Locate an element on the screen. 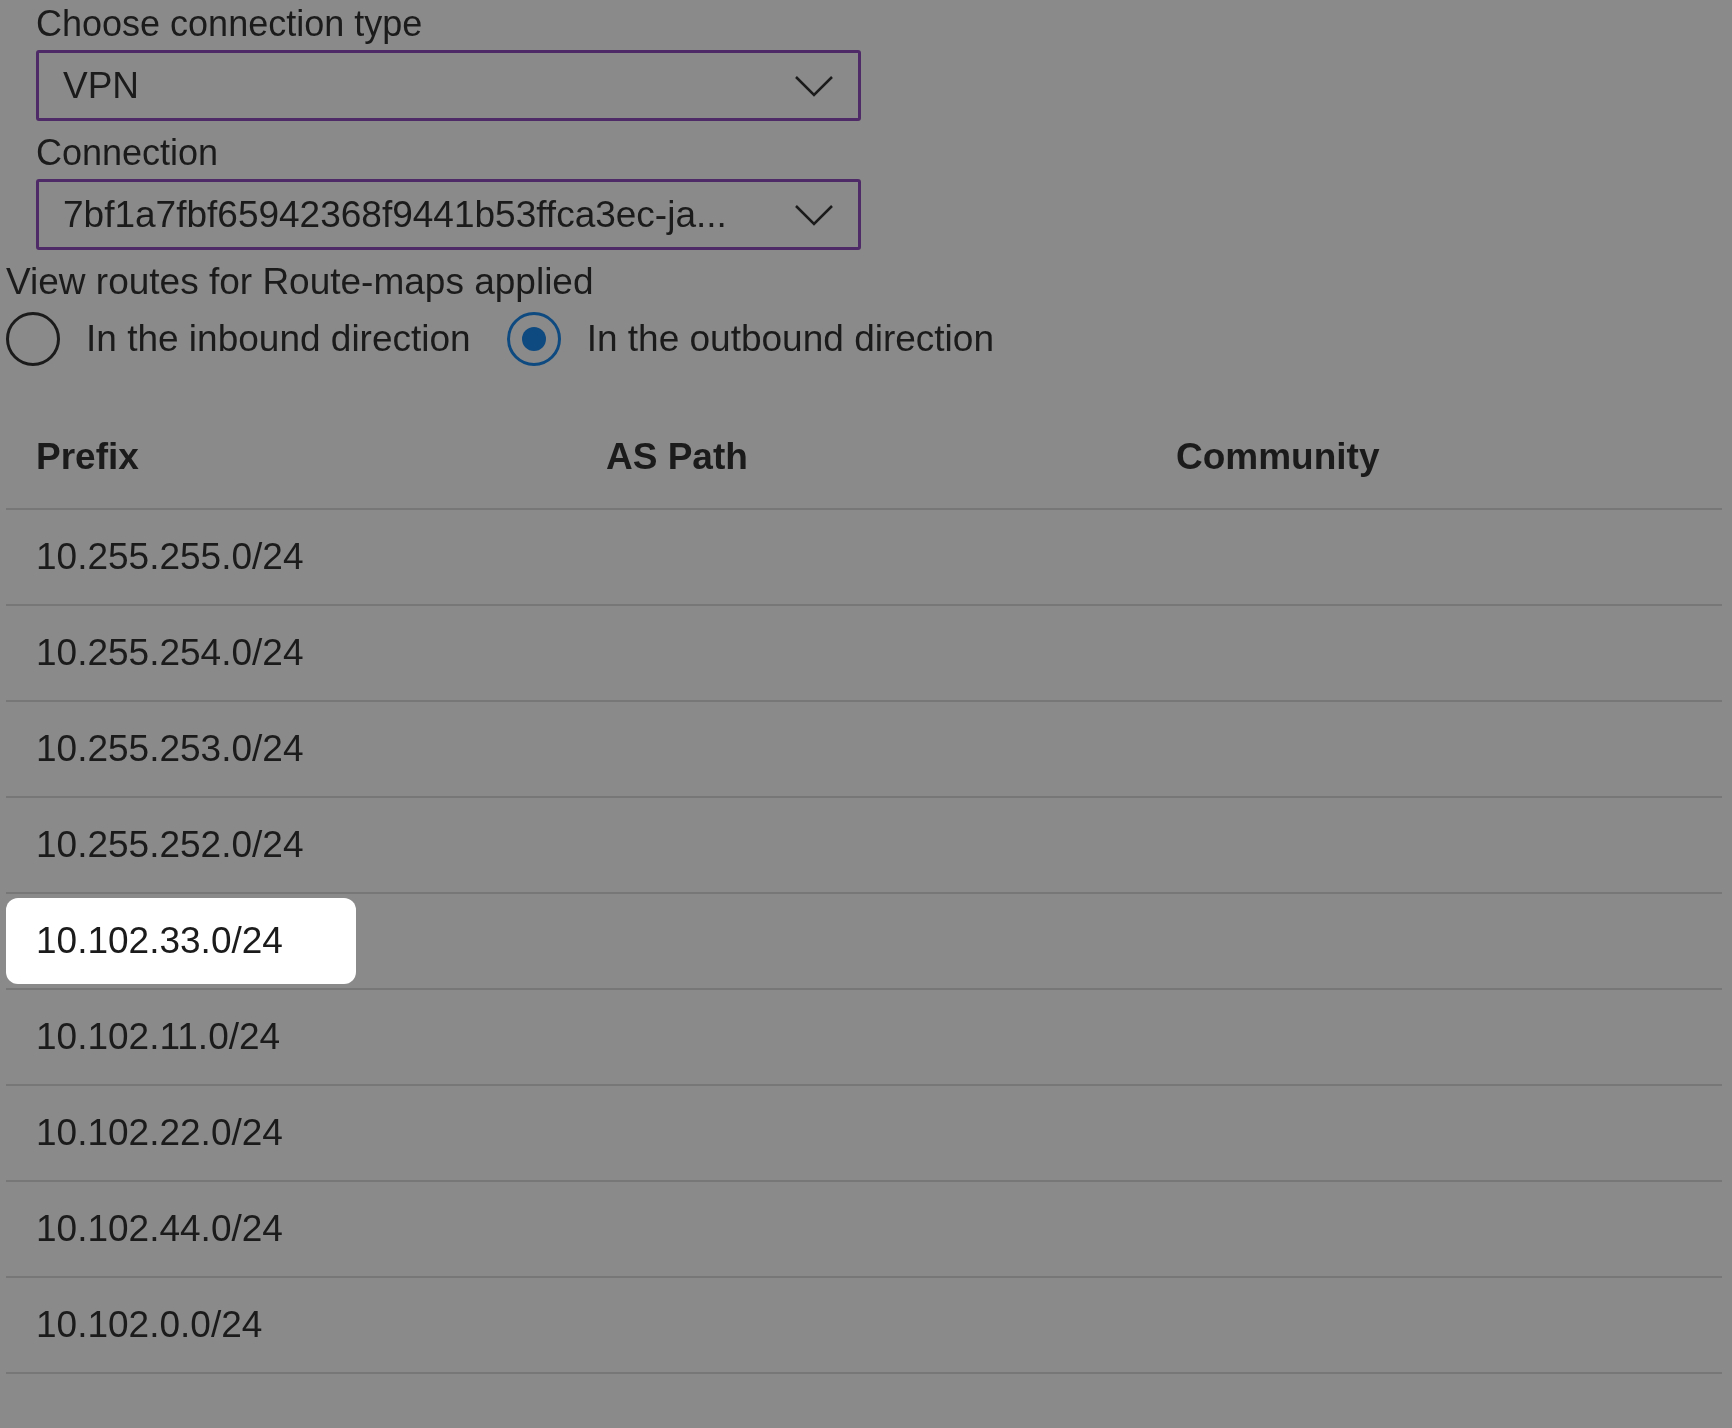 The width and height of the screenshot is (1732, 1428). table-cell-text: 10.102.44.0/24 is located at coordinates (159, 1229).